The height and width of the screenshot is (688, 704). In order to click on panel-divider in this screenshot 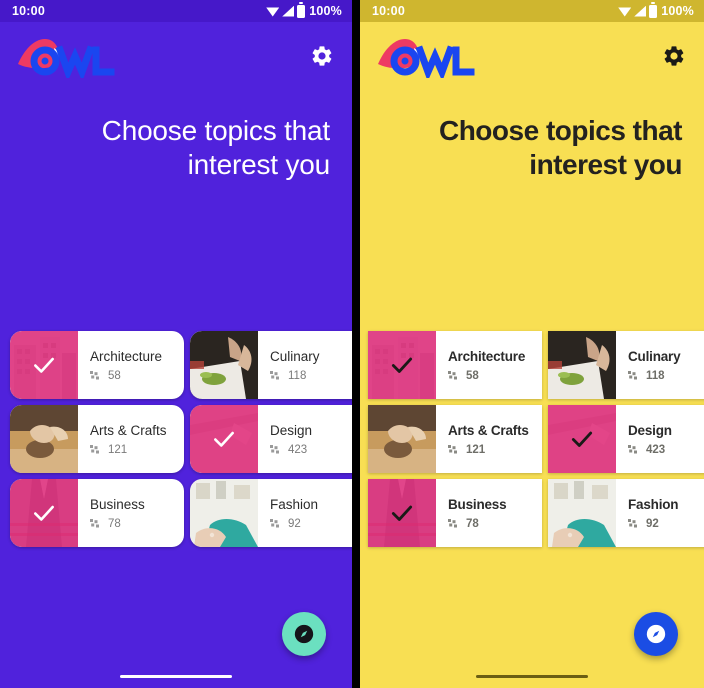, I will do `click(356, 344)`.